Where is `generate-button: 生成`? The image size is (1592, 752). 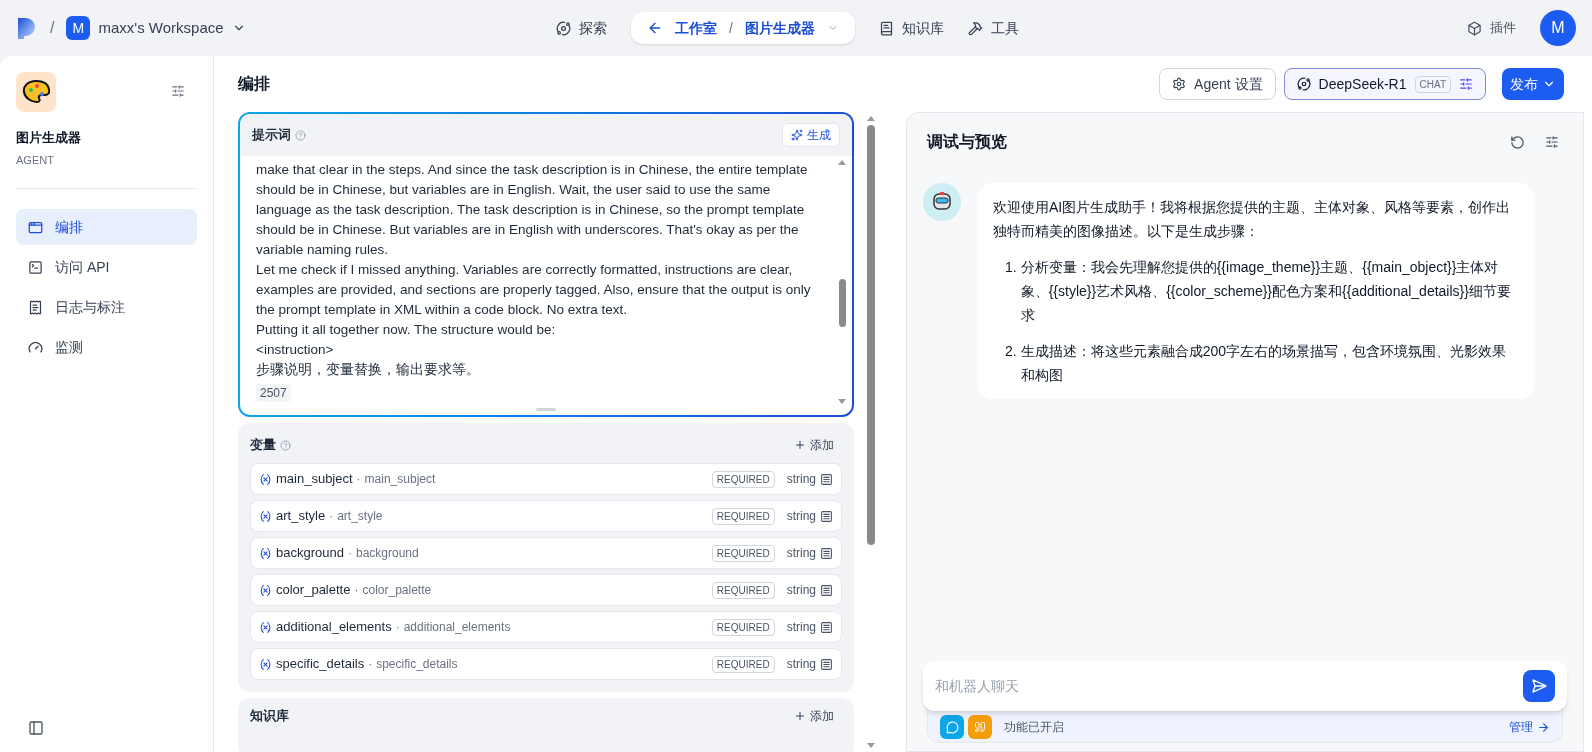 generate-button: 生成 is located at coordinates (811, 135).